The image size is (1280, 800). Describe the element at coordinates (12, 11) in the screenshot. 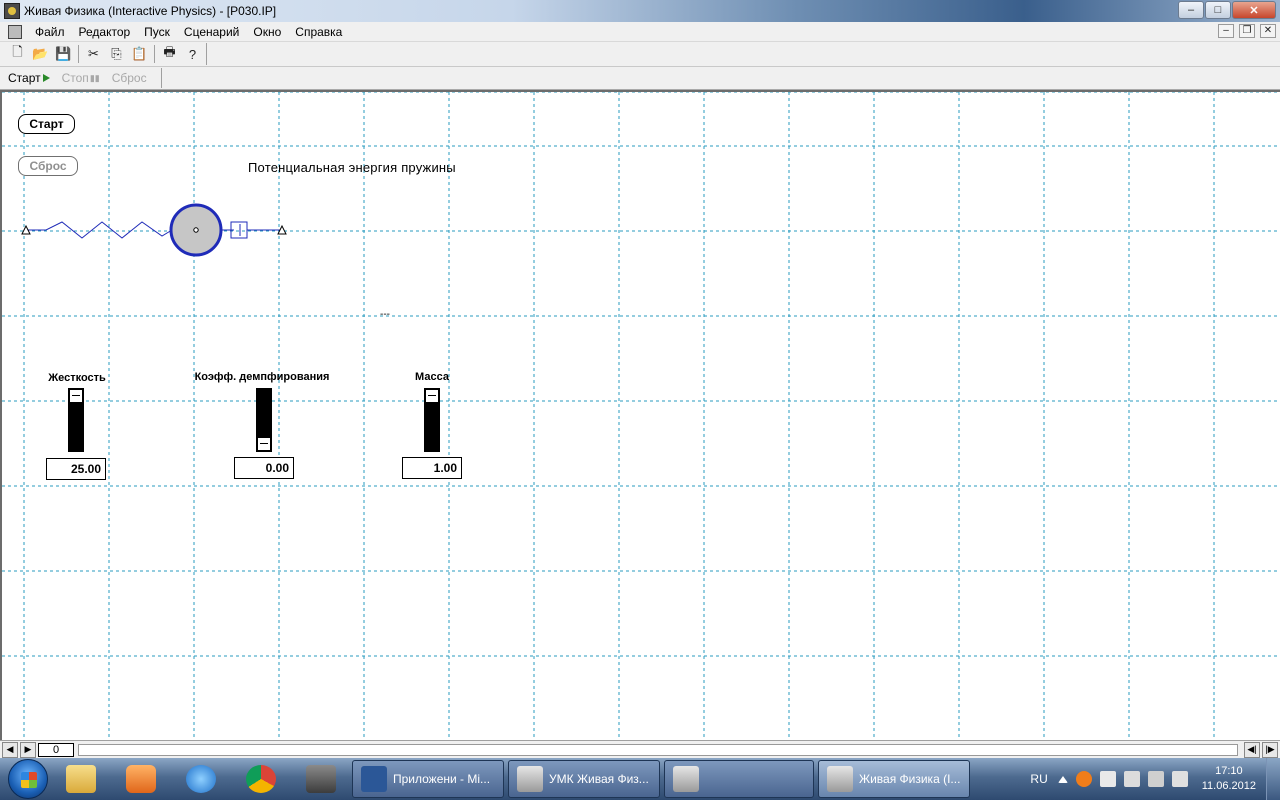

I see `app-icon` at that location.